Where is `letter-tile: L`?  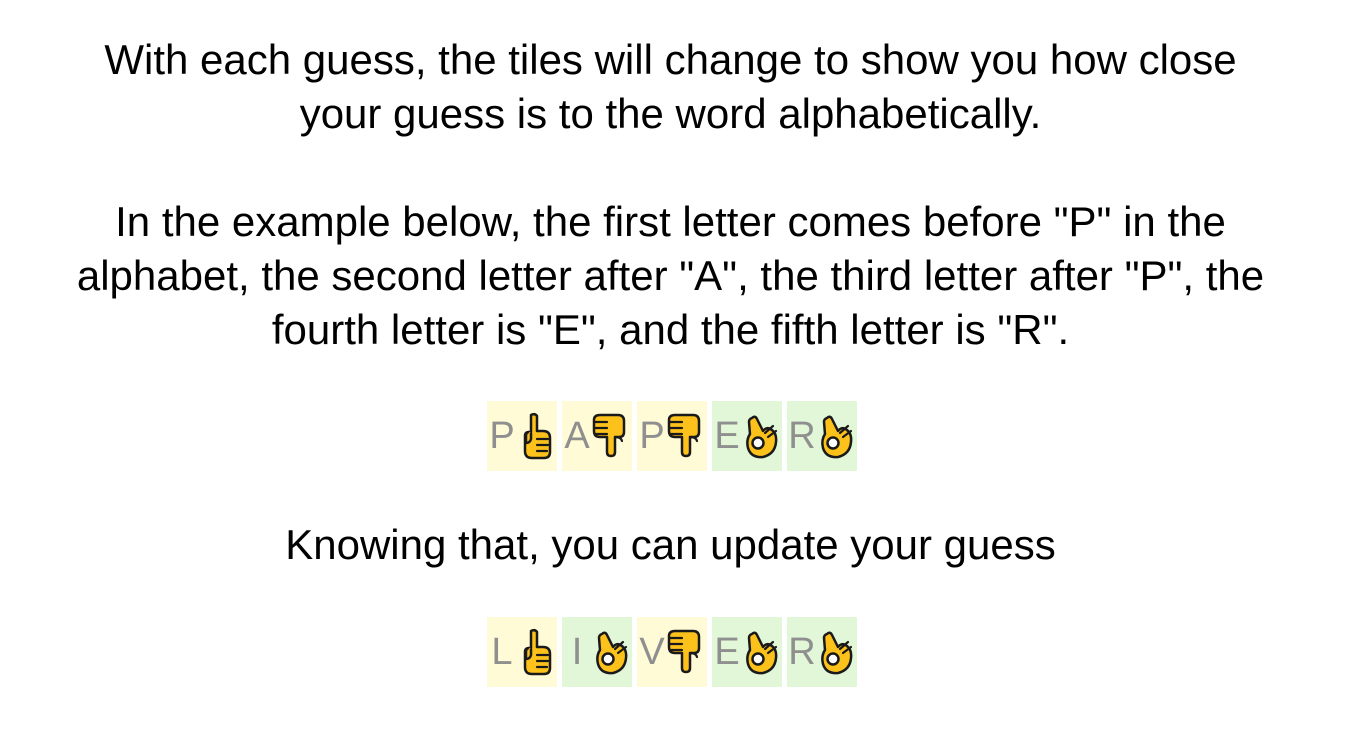 letter-tile: L is located at coordinates (522, 652).